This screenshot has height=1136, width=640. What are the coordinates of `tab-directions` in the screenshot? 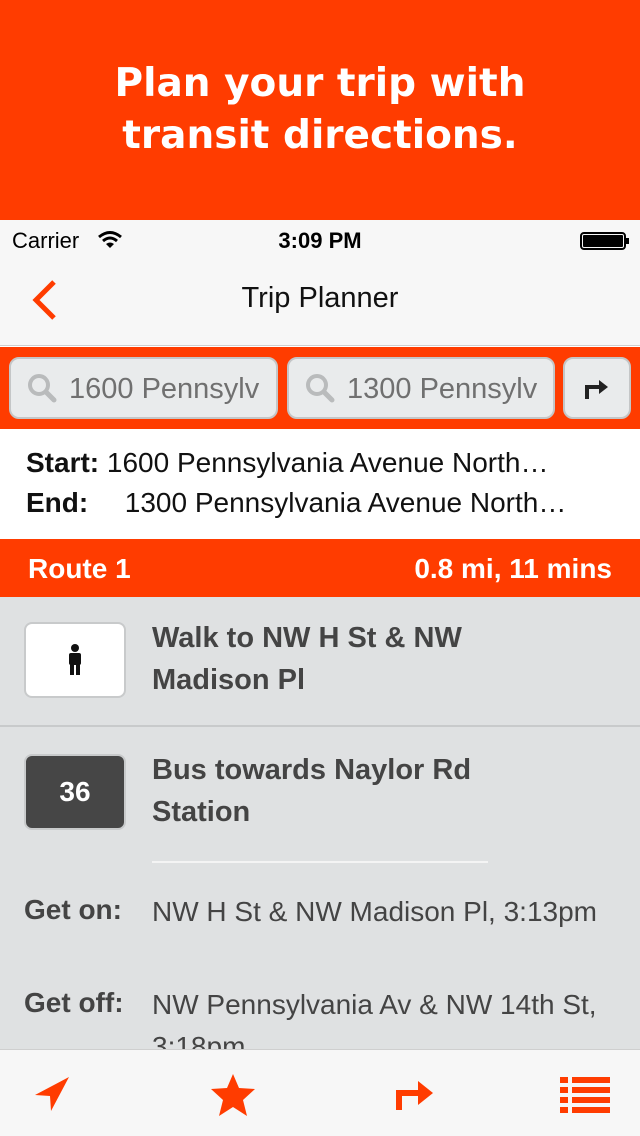 It's located at (415, 1095).